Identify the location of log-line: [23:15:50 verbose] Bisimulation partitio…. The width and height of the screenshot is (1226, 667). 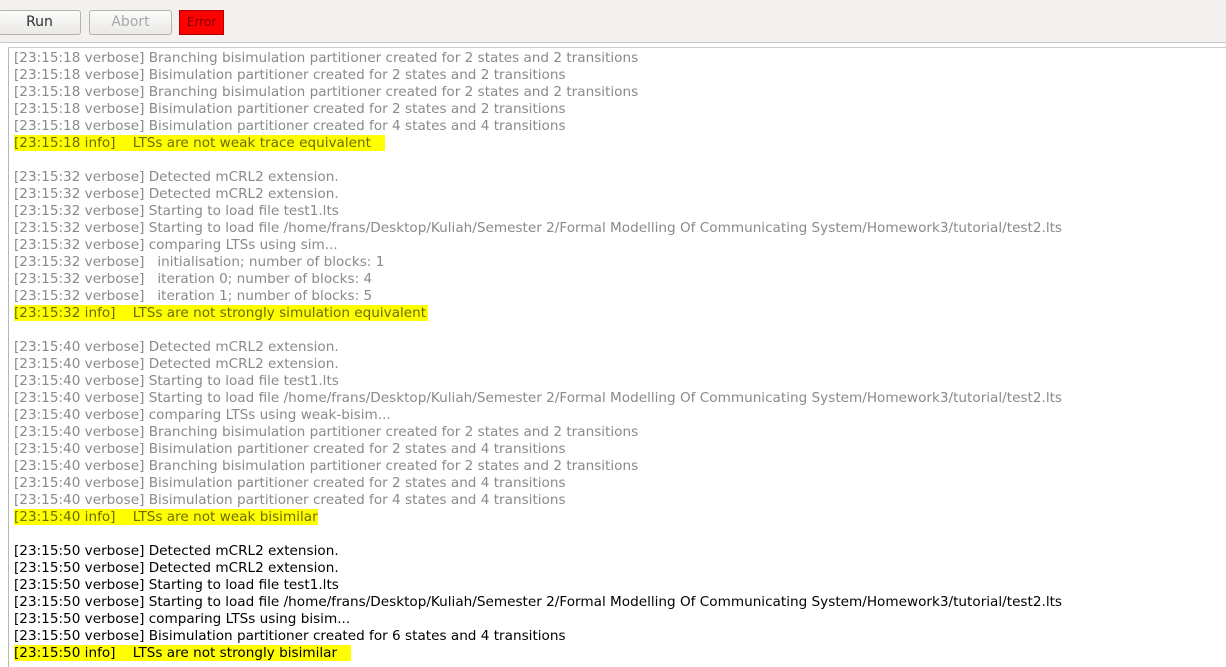
(290, 636).